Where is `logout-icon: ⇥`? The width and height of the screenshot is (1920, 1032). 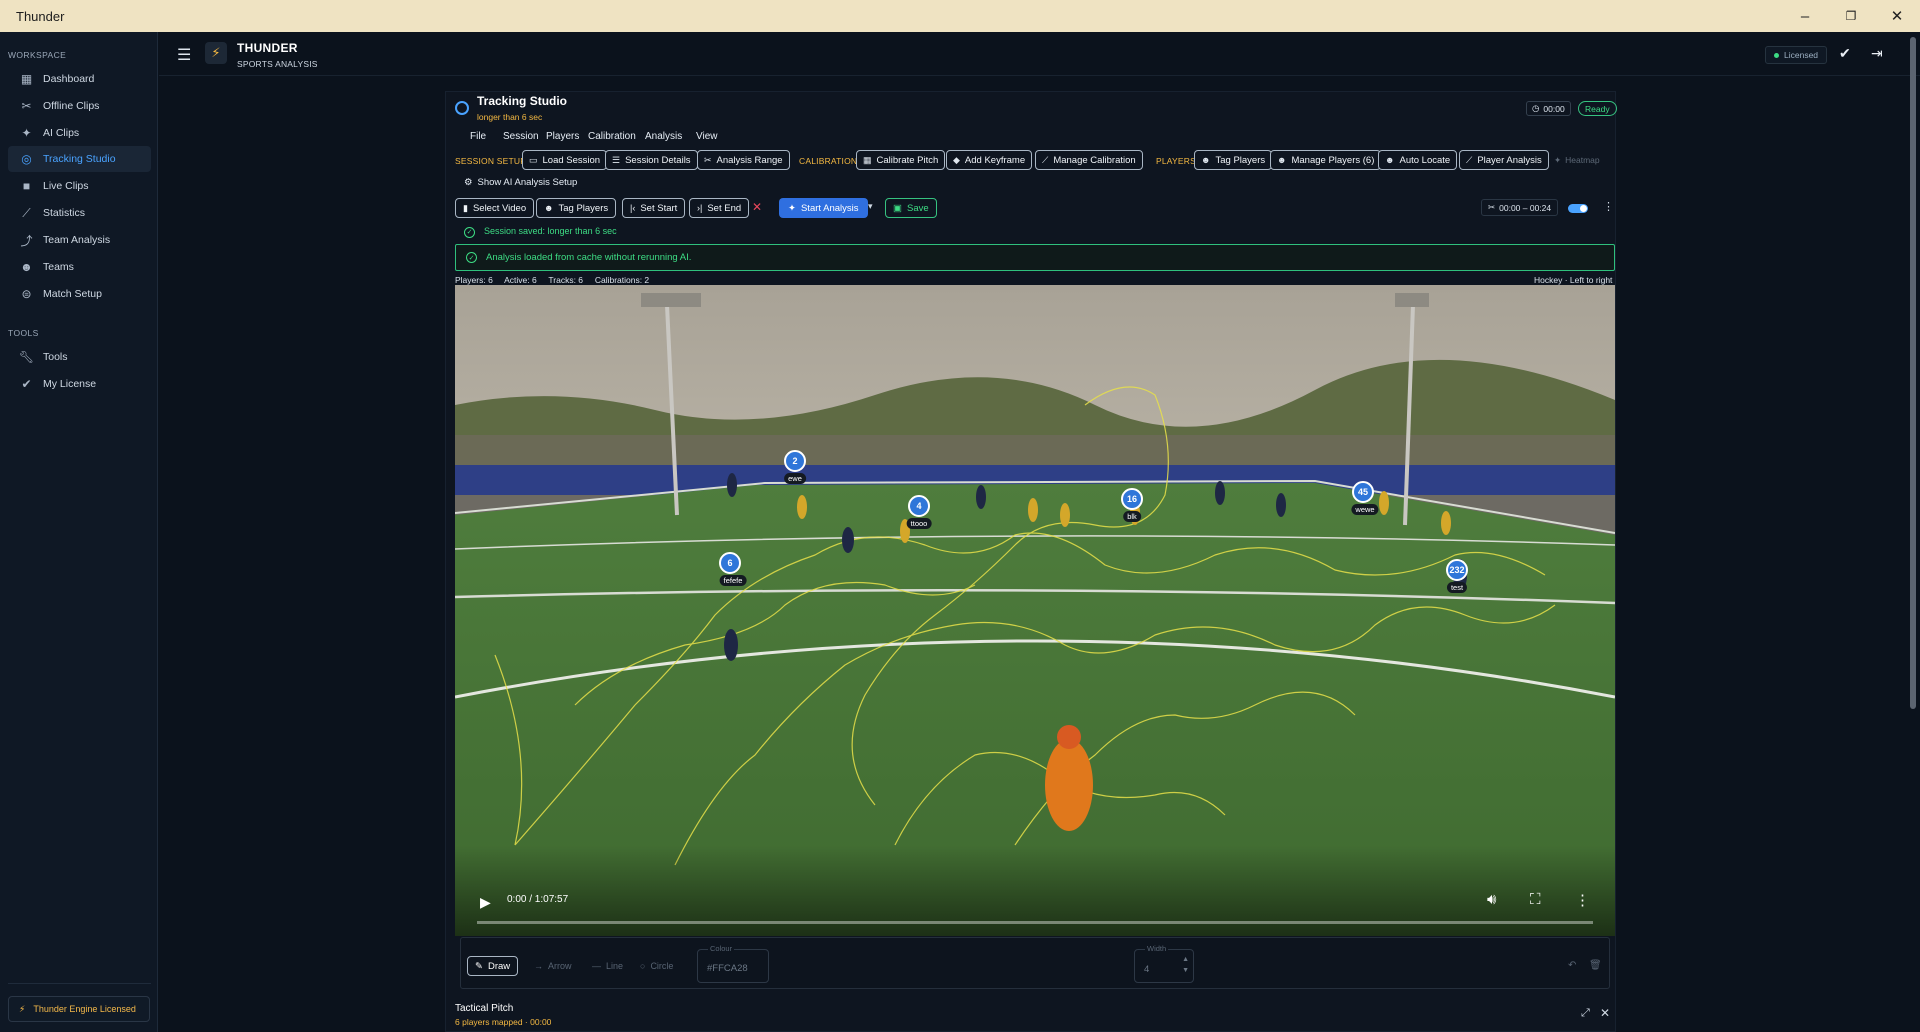 logout-icon: ⇥ is located at coordinates (1877, 53).